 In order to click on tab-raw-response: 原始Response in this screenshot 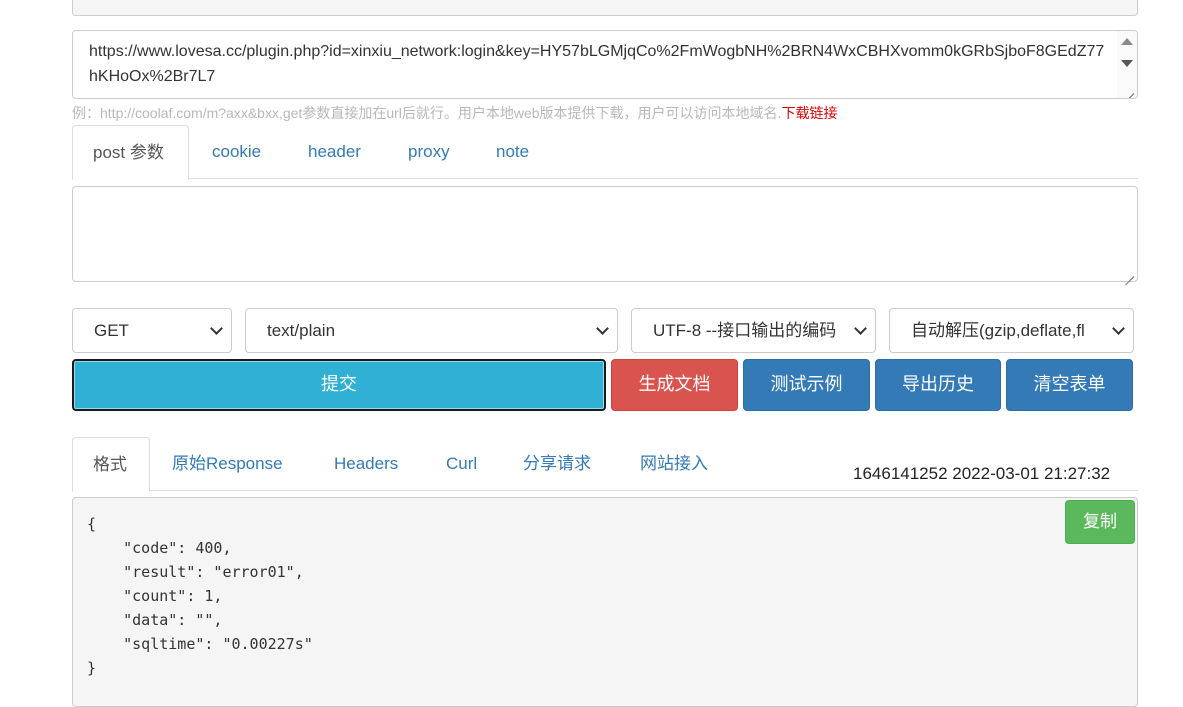, I will do `click(227, 464)`.